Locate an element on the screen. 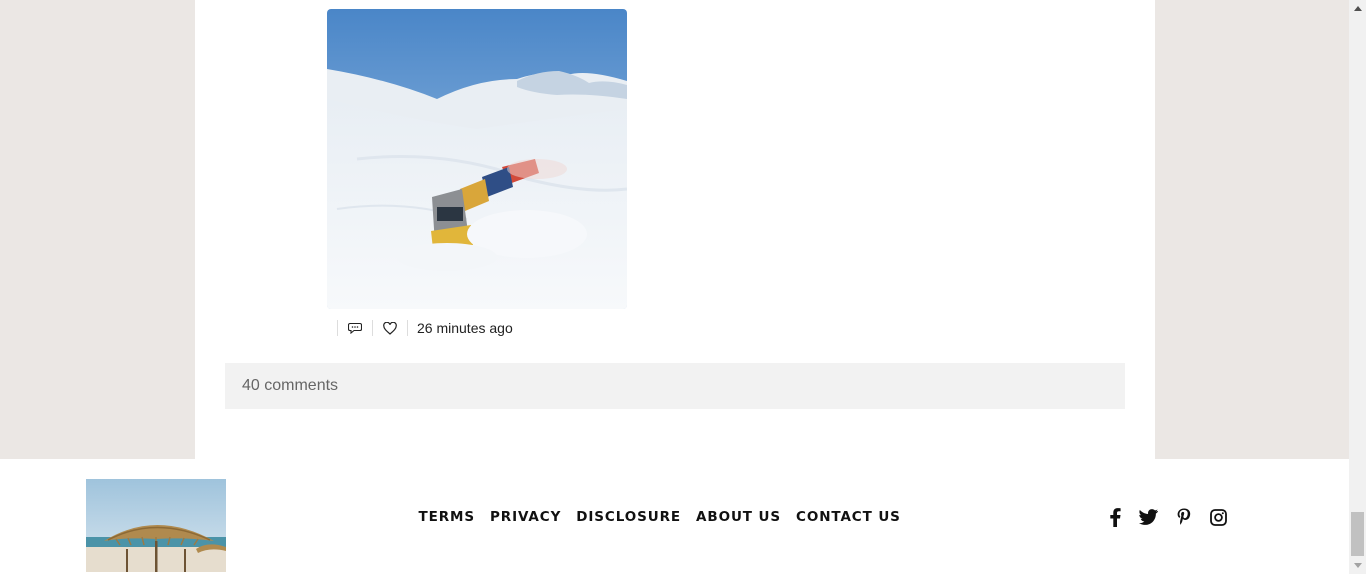  pinterest-icon is located at coordinates (1184, 516).